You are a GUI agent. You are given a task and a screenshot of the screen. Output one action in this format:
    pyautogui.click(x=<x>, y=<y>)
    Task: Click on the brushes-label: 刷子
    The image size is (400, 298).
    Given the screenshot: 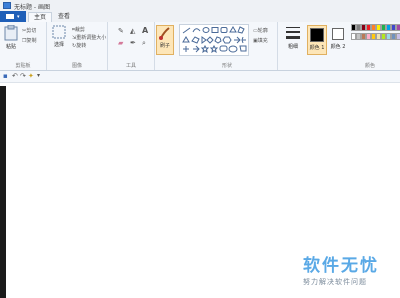 What is the action you would take?
    pyautogui.click(x=164, y=46)
    